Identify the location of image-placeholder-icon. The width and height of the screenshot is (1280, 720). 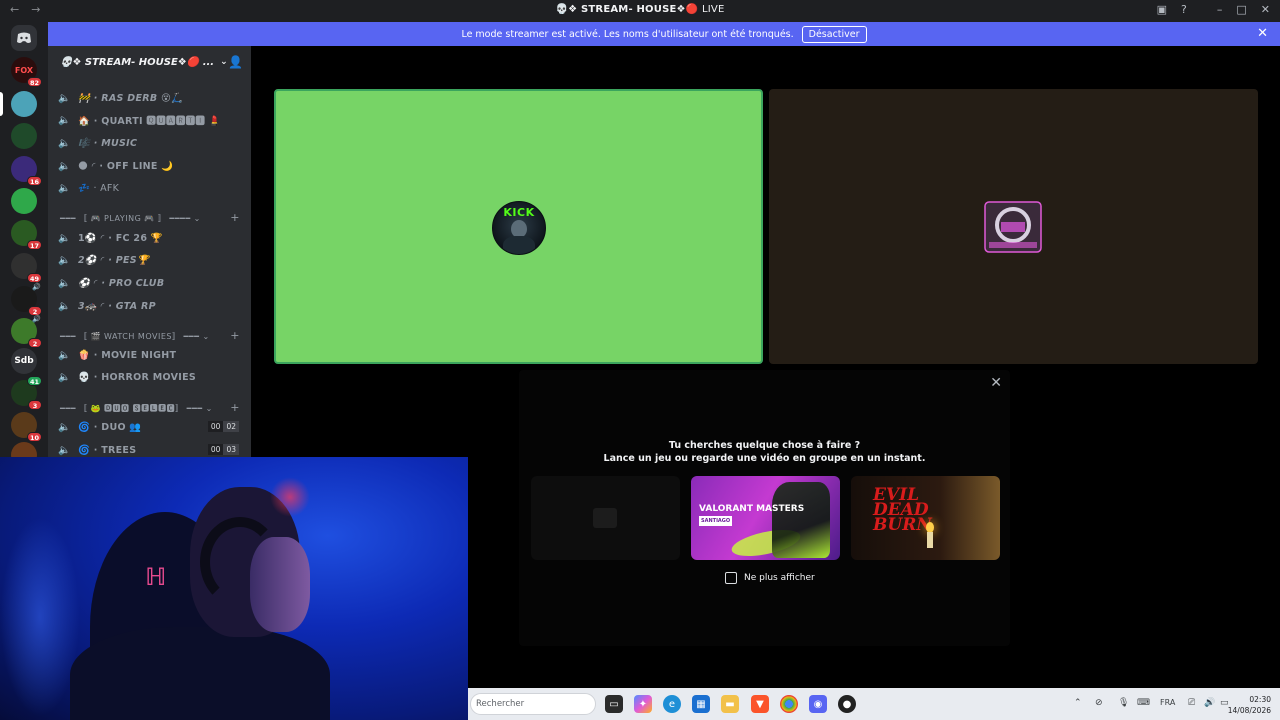
(605, 518).